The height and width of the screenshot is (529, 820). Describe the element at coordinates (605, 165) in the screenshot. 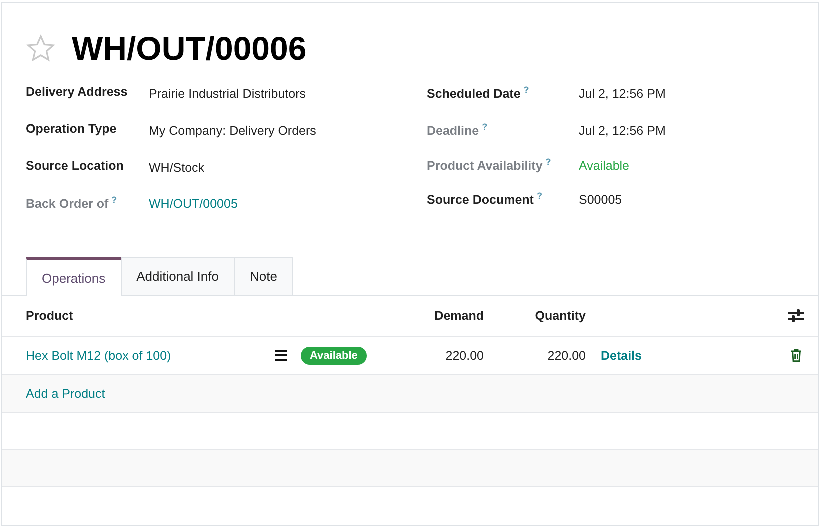

I see `field-value: Available` at that location.